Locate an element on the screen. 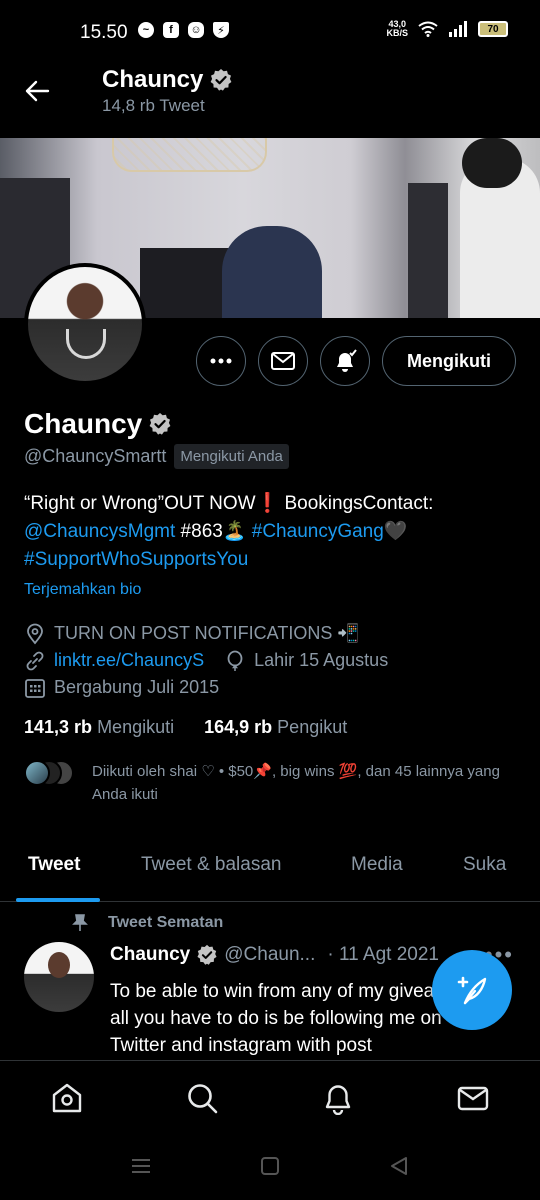 The width and height of the screenshot is (540, 1200). mail-icon is located at coordinates (283, 361).